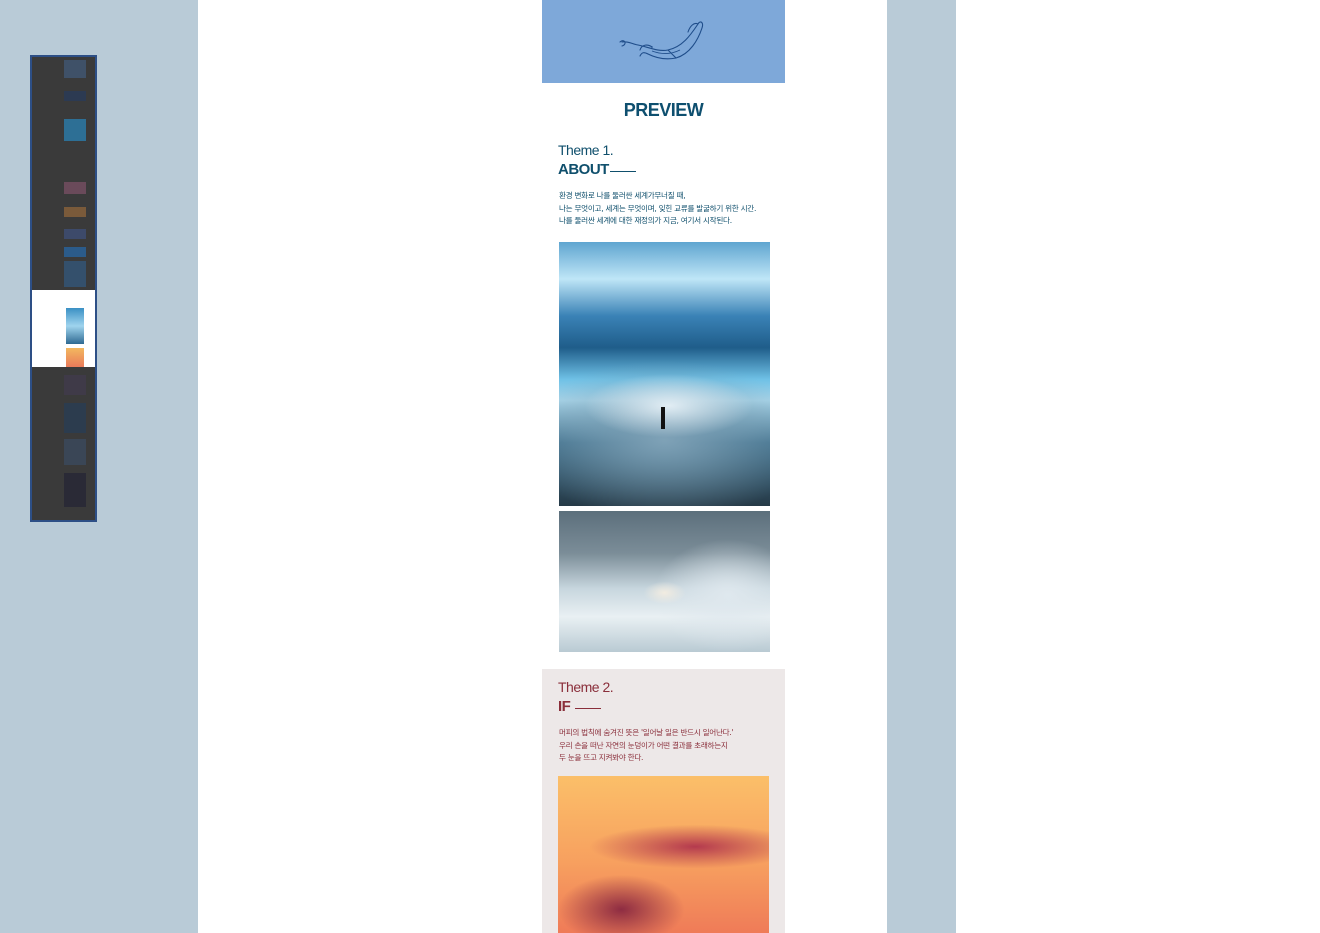 This screenshot has width=1320, height=933. I want to click on theme2-title: IF, so click(580, 706).